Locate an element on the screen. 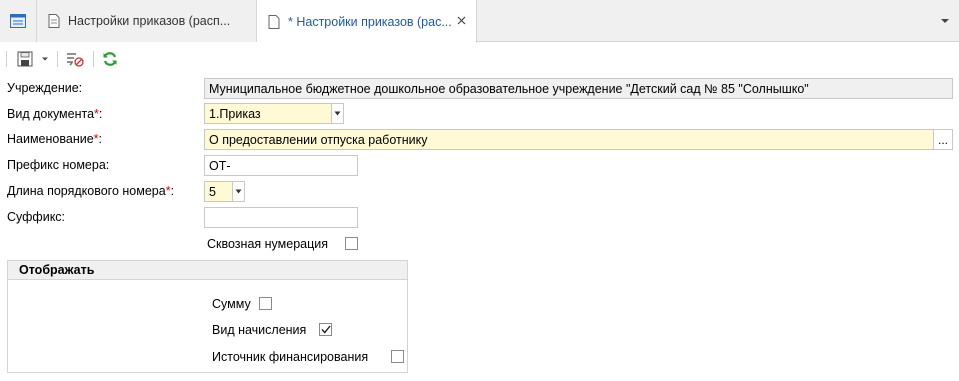 The height and width of the screenshot is (381, 959). doc-type-label-text: Вид документа is located at coordinates (51, 114).